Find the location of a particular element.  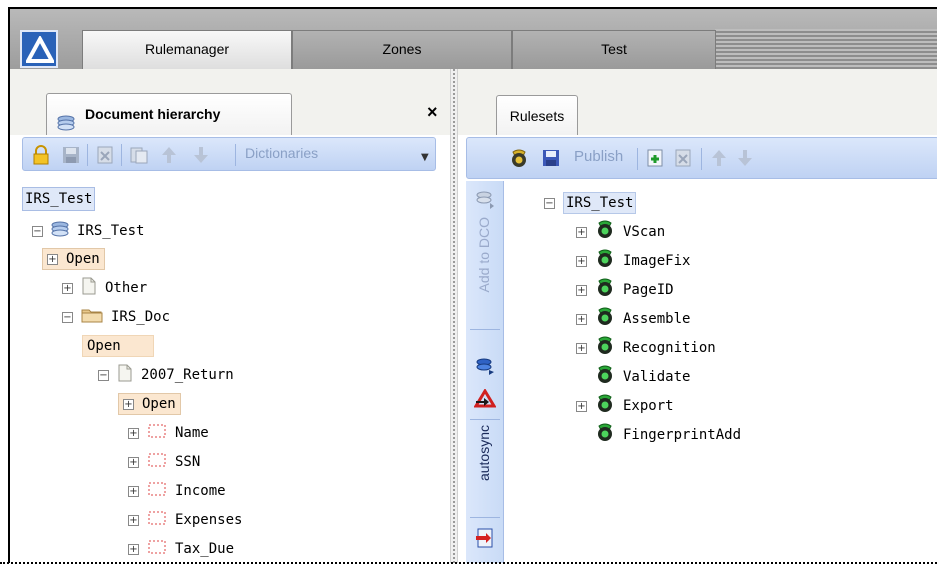

publish-button: Publish is located at coordinates (598, 156).